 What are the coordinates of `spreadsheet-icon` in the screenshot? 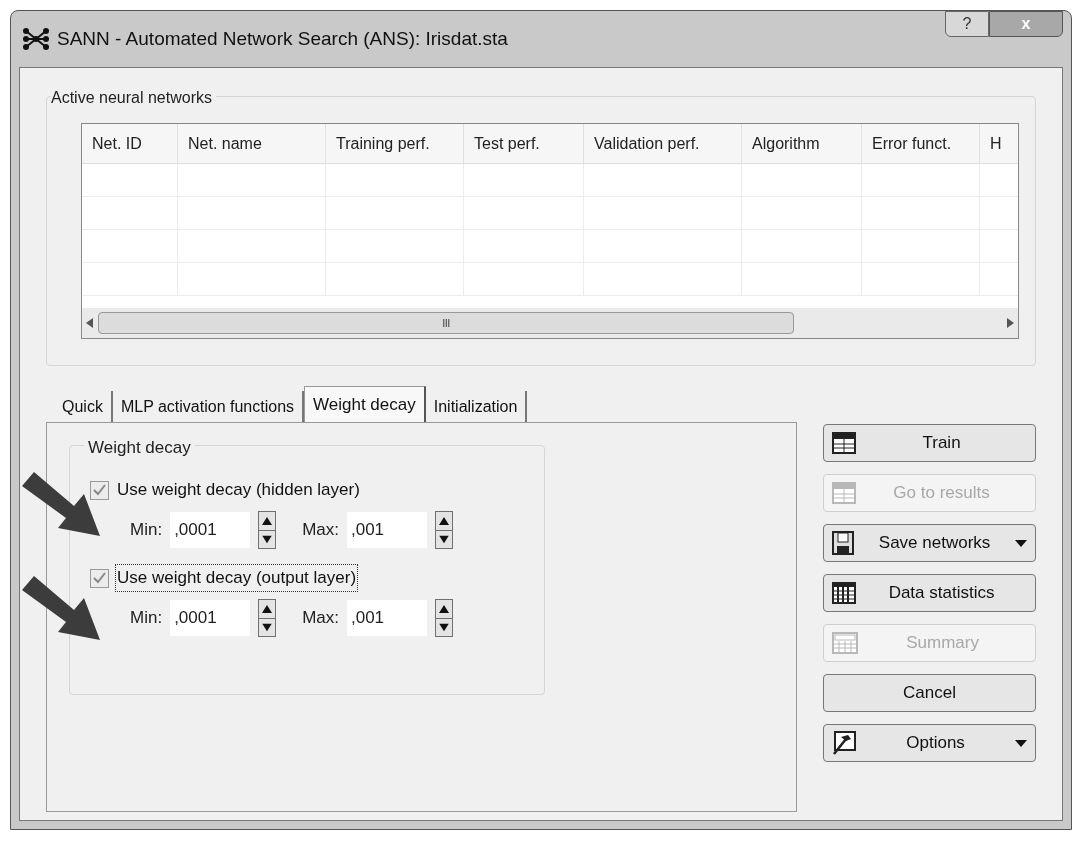 It's located at (845, 643).